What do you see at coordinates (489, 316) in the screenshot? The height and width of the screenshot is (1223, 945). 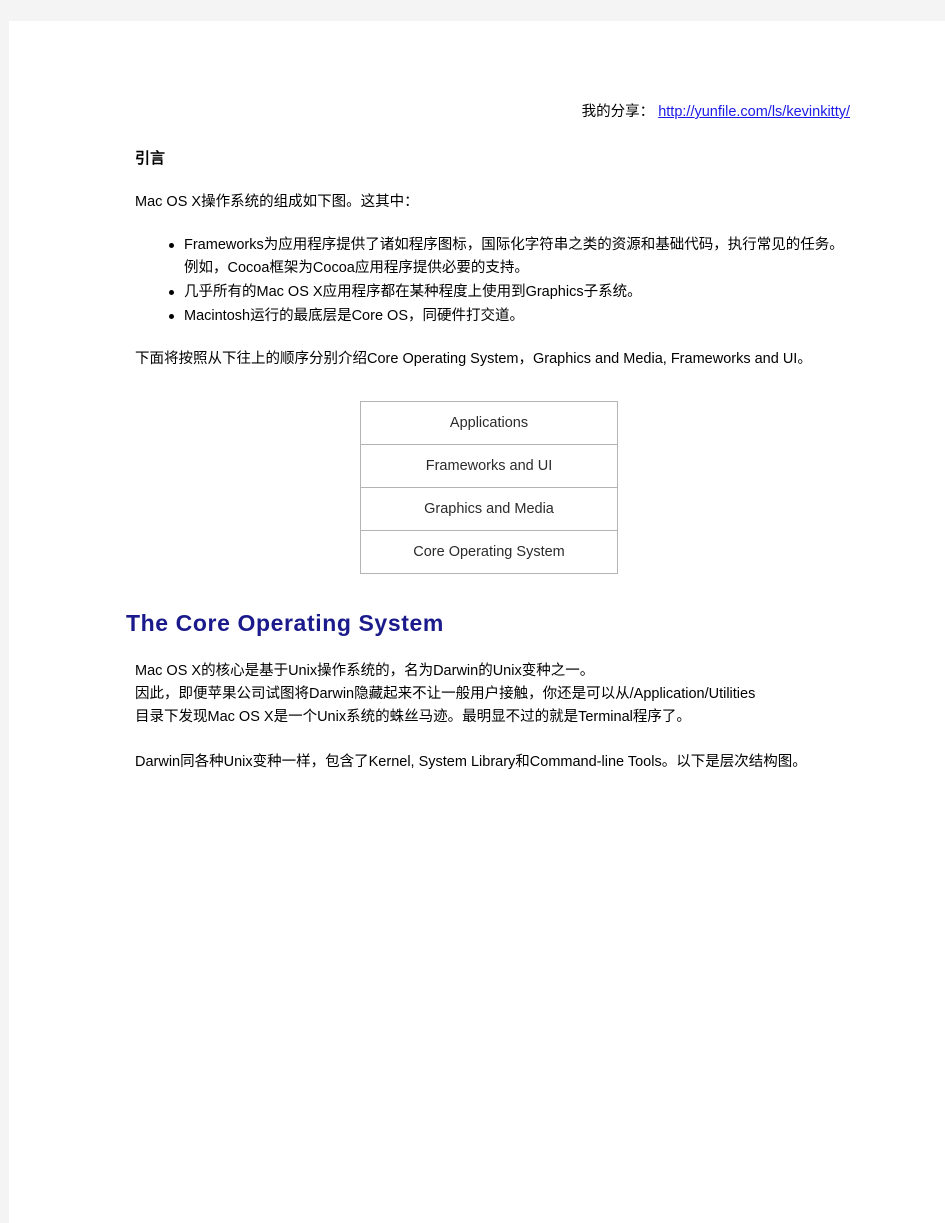 I see `list-item: Macintosh运行的最底层是Core OS，同硬件打交道。` at bounding box center [489, 316].